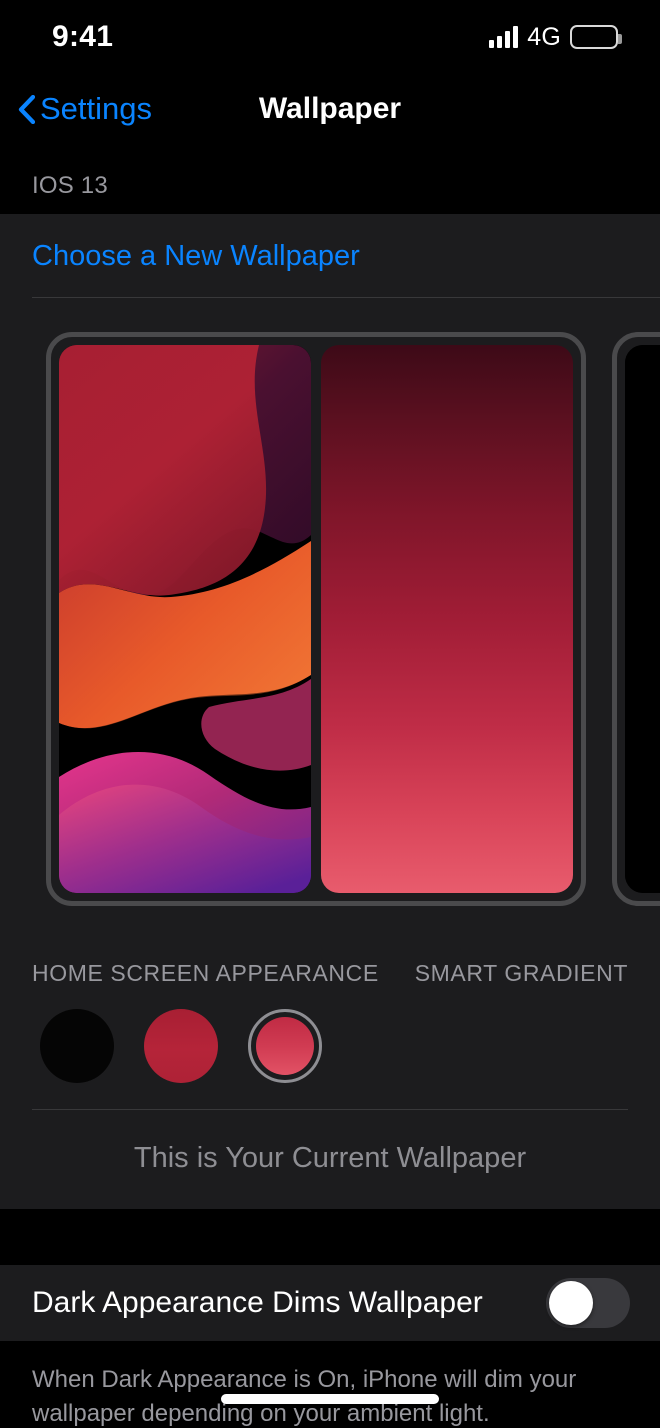 Image resolution: width=660 pixels, height=1428 pixels. What do you see at coordinates (205, 973) in the screenshot?
I see `home-screen-appearance-label: HOME SCREEN APPEARANCE` at bounding box center [205, 973].